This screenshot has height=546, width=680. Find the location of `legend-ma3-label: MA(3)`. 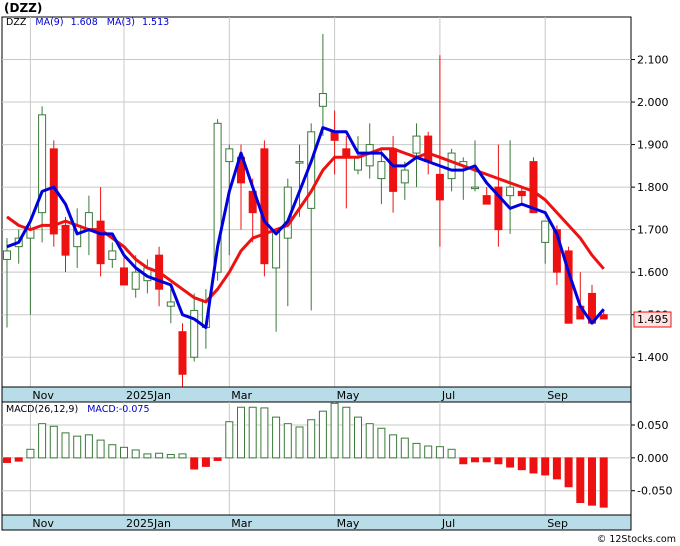

legend-ma3-label: MA(3) is located at coordinates (121, 22).